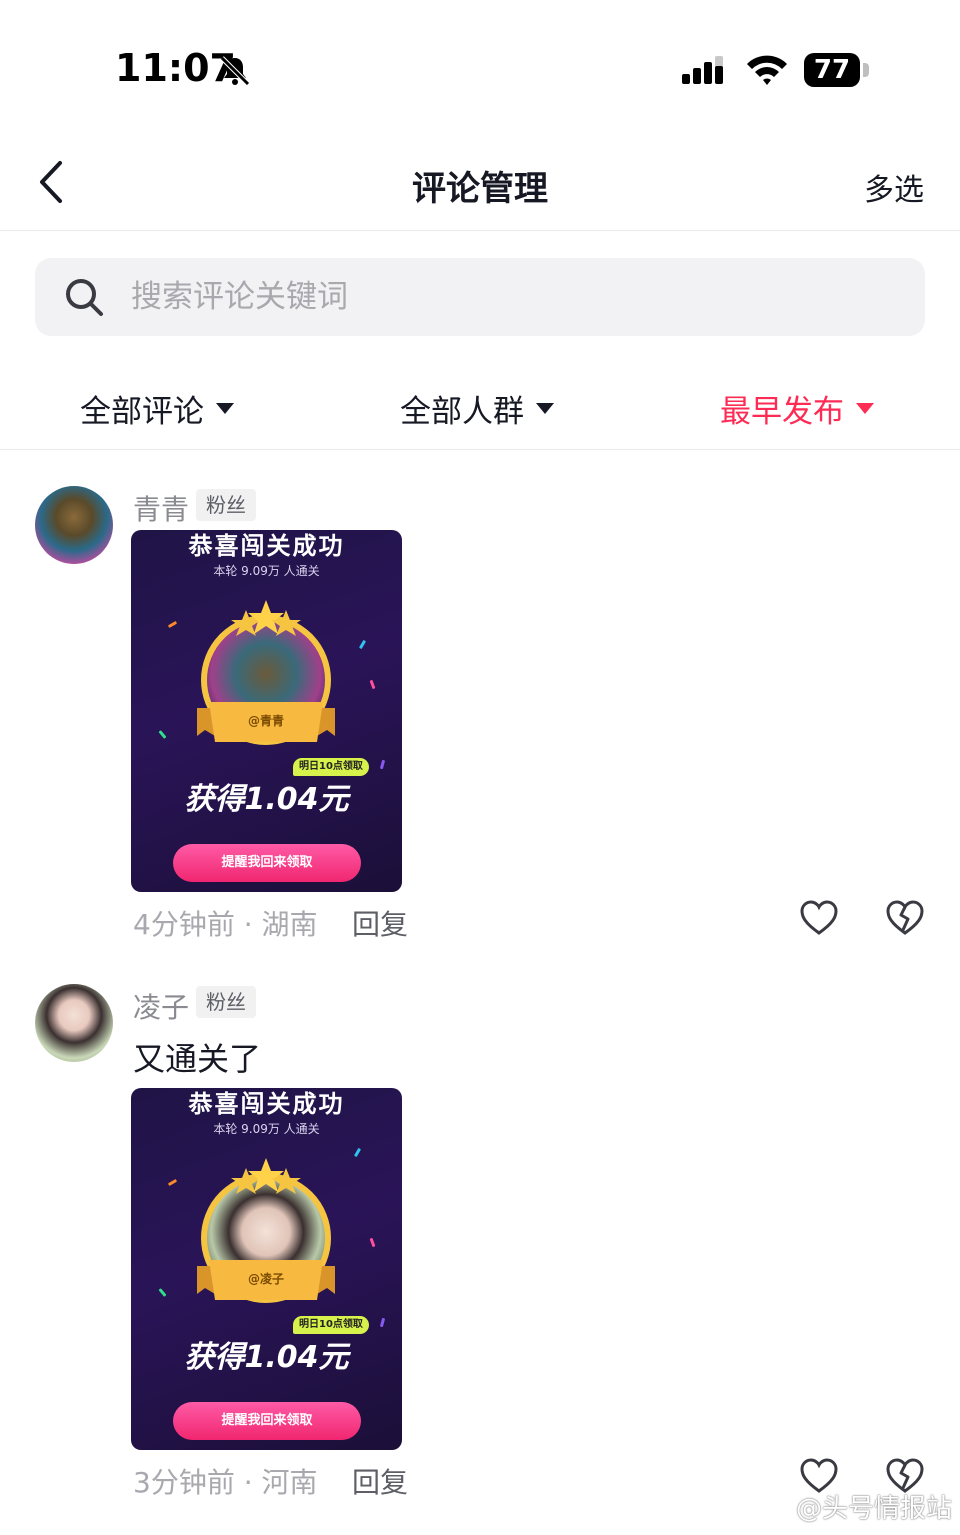  Describe the element at coordinates (782, 412) in the screenshot. I see `filter-label: 最早发布` at that location.